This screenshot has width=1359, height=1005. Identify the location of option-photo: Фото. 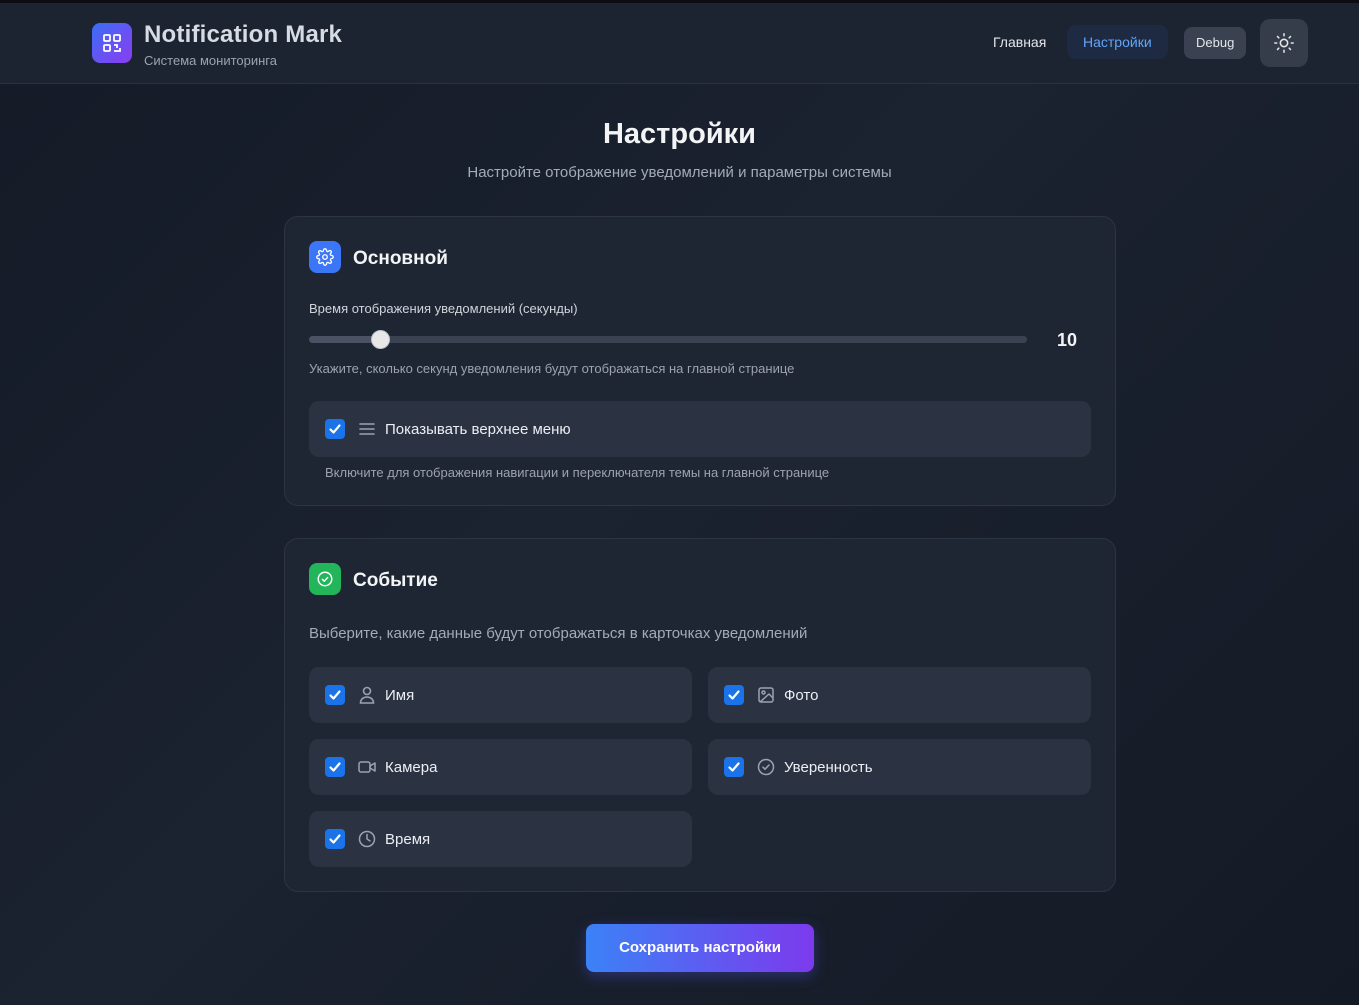
(899, 695).